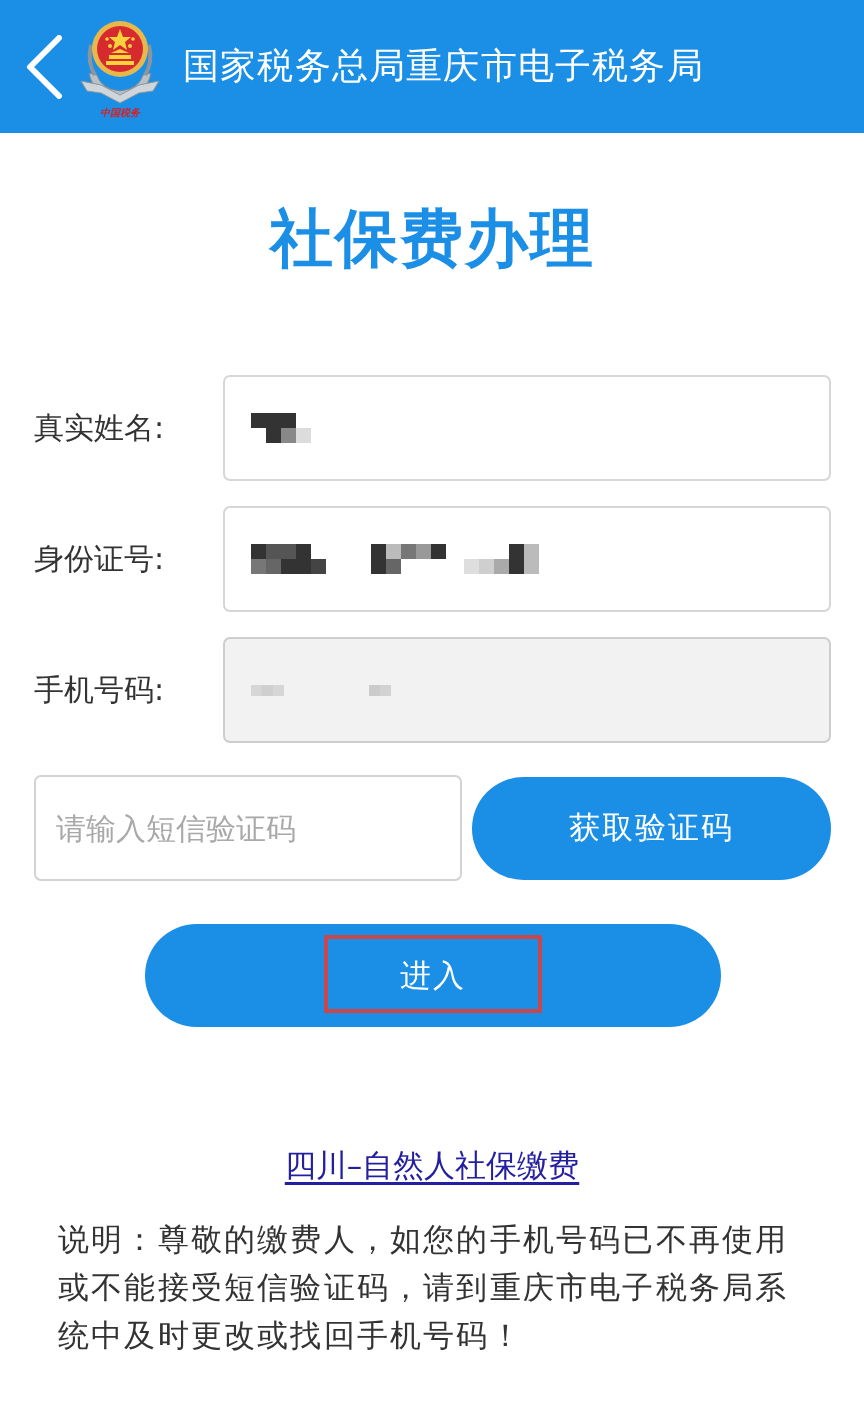 The height and width of the screenshot is (1404, 864). What do you see at coordinates (120, 112) in the screenshot?
I see `logo-caption: 中国税务` at bounding box center [120, 112].